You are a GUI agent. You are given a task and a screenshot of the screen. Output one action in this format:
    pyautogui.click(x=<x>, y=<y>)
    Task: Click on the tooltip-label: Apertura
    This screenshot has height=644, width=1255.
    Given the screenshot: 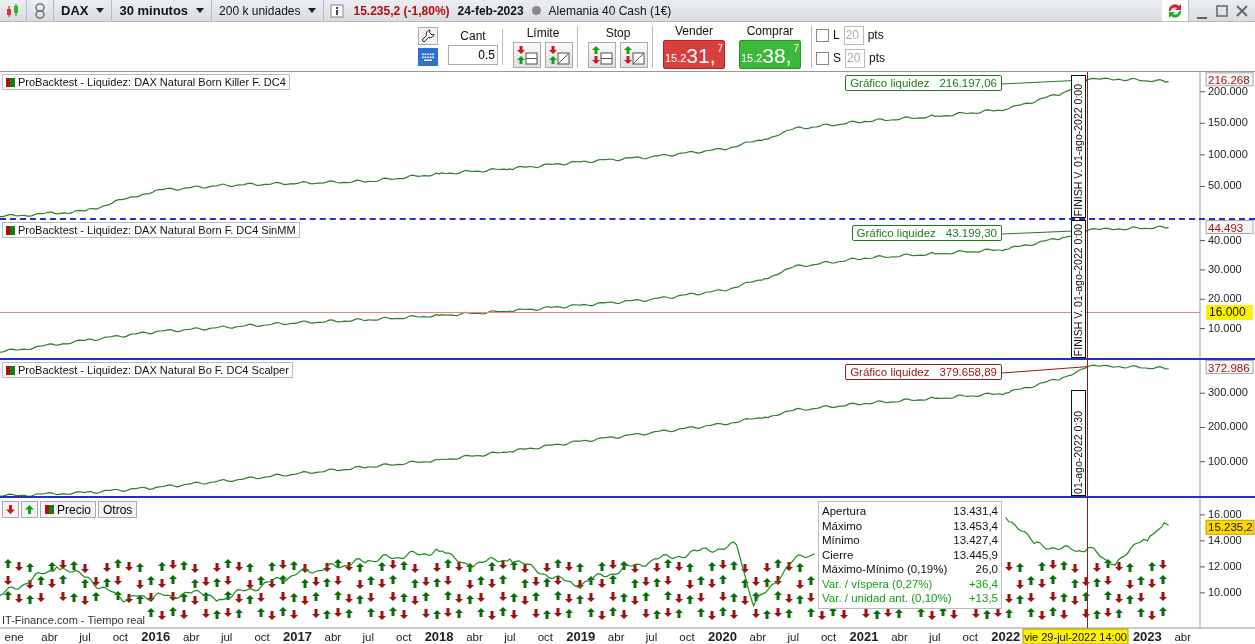 What is the action you would take?
    pyautogui.click(x=844, y=511)
    